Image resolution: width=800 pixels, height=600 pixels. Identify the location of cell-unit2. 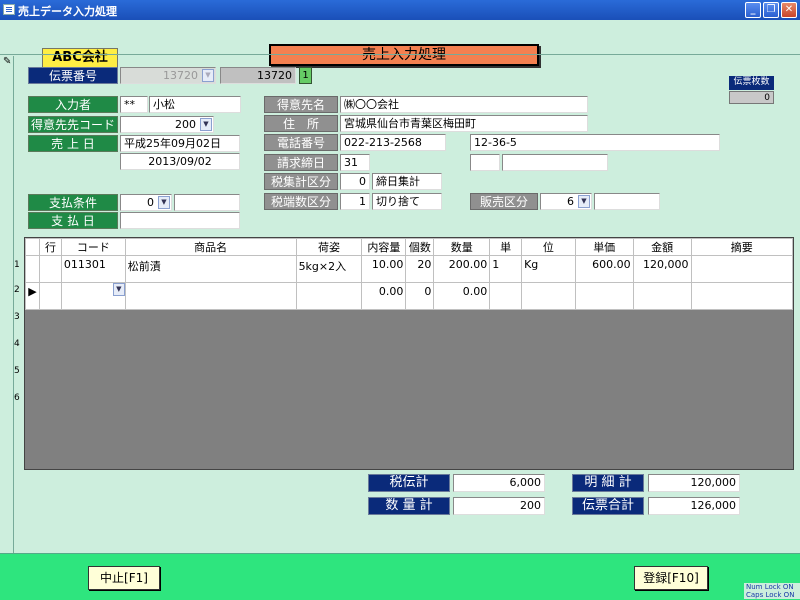
(548, 296).